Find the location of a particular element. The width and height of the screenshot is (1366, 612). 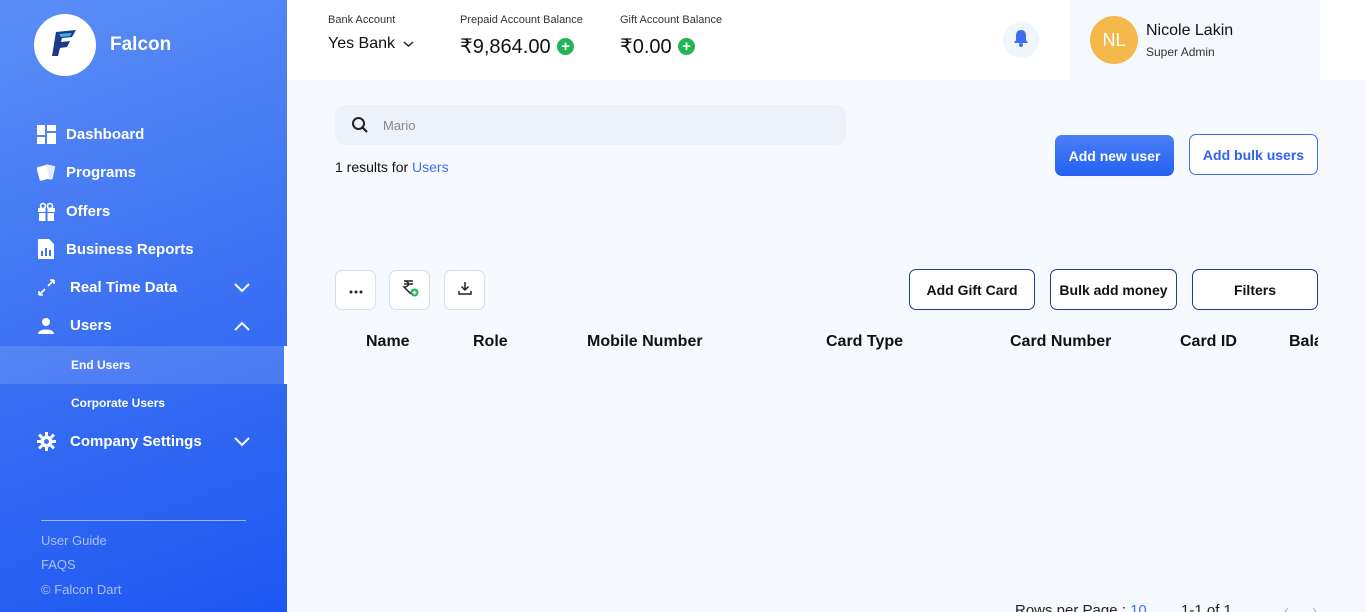

brand-name: Falcon is located at coordinates (141, 44).